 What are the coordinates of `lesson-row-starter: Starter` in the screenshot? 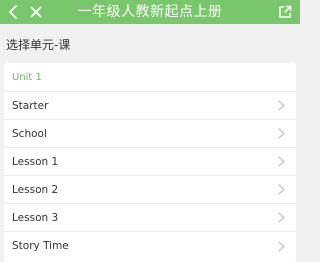 It's located at (150, 106).